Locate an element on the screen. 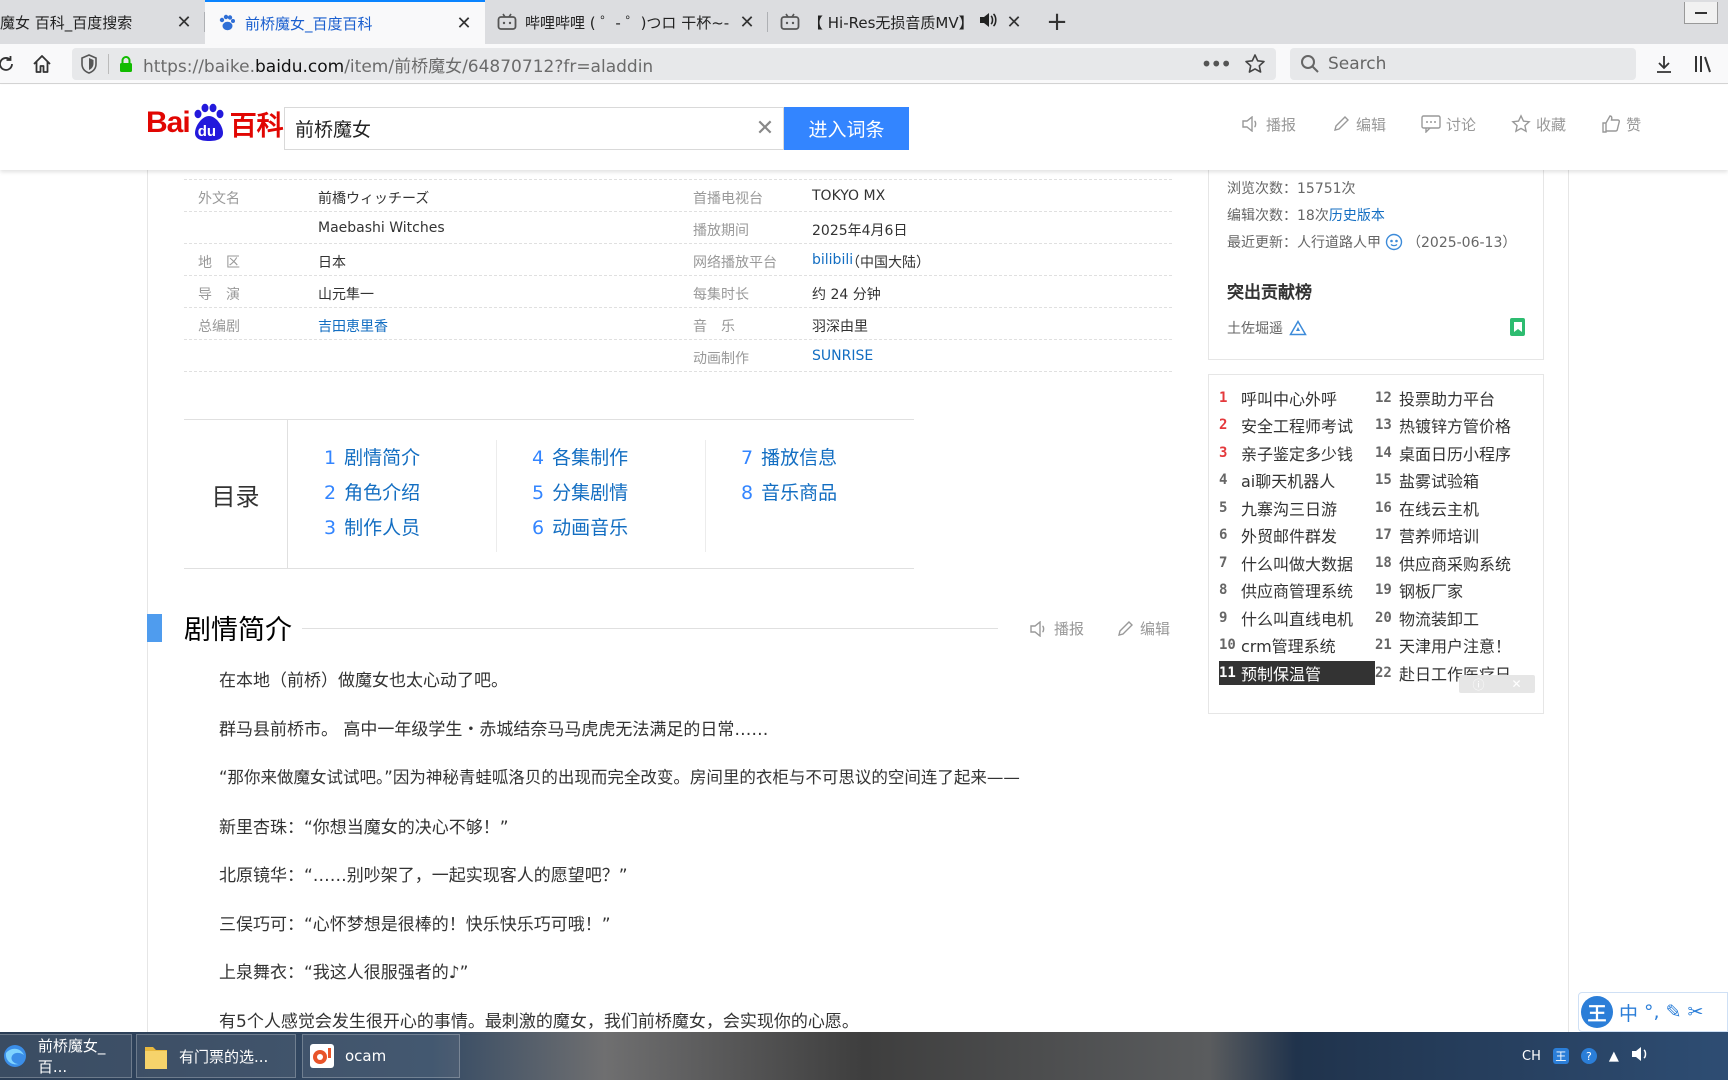 This screenshot has height=1080, width=1728. logo-text: Bai is located at coordinates (168, 122).